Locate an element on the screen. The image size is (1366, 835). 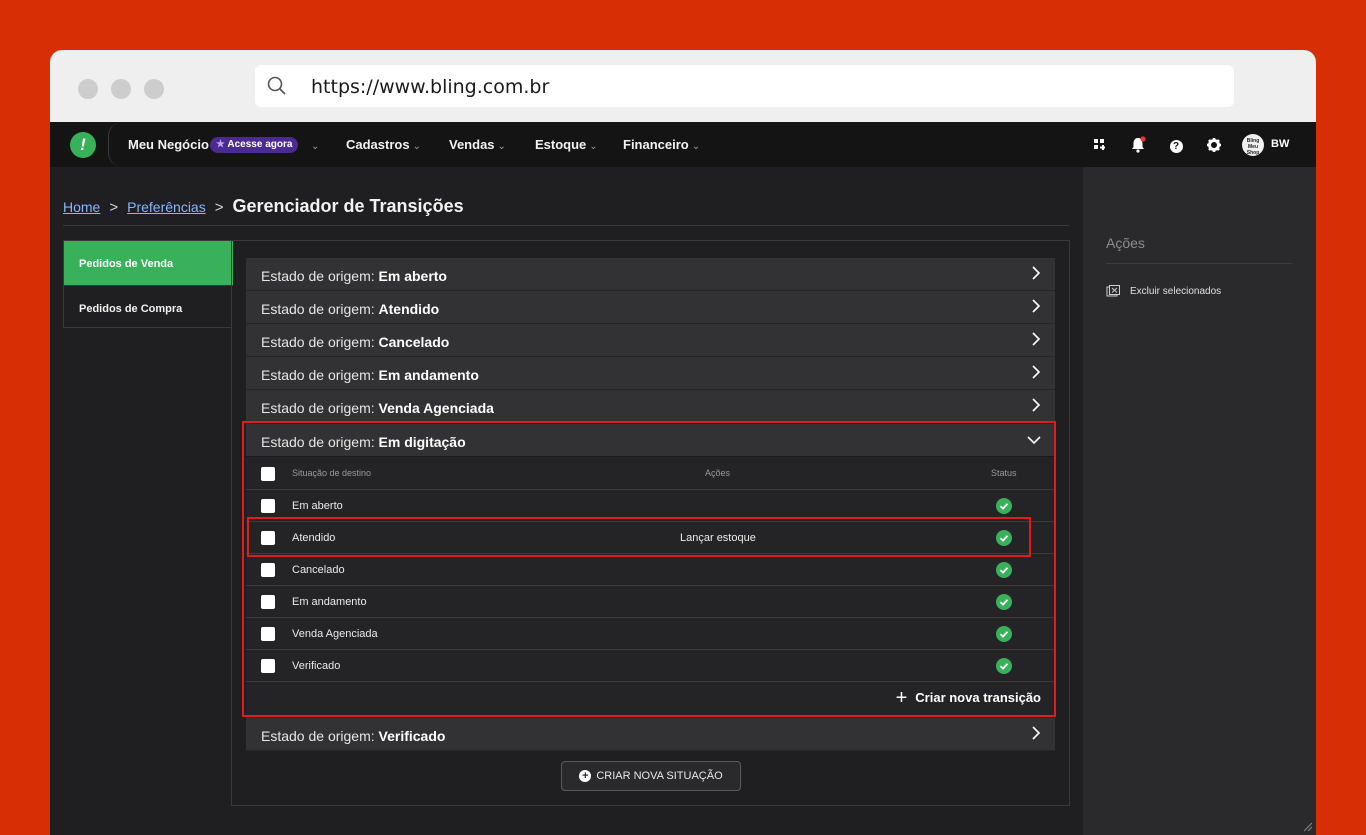
page-title: Gerenciador de Transições is located at coordinates (348, 206).